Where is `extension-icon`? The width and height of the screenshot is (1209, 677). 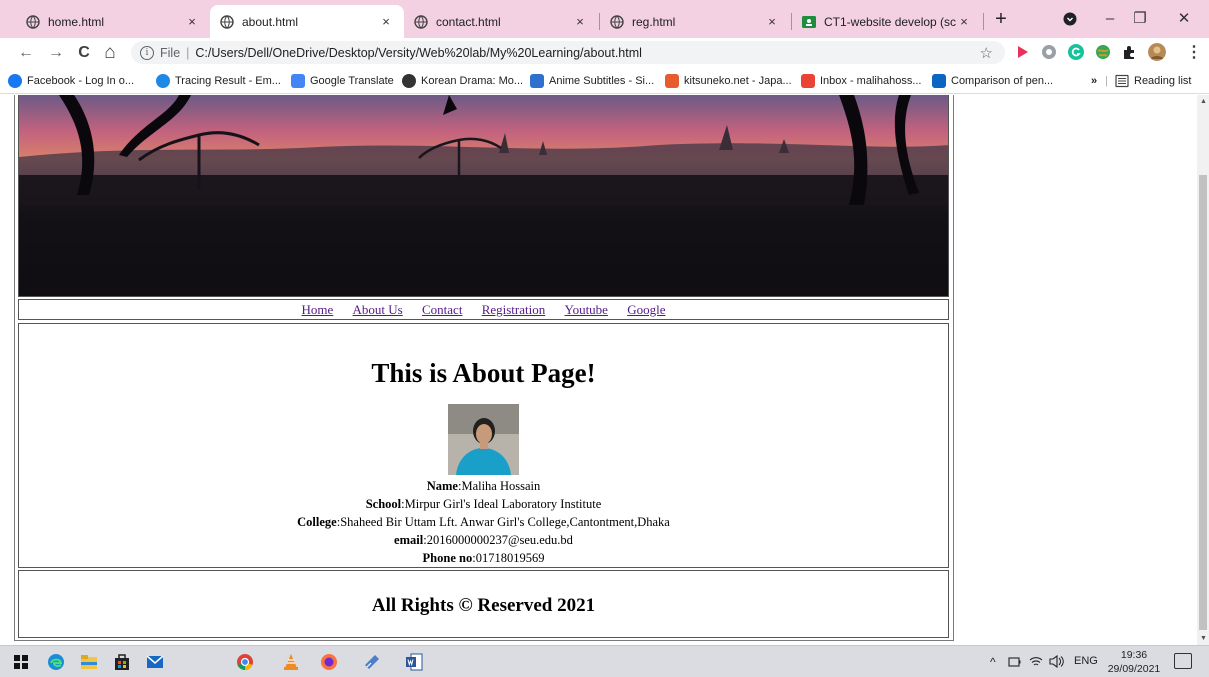
extension-icon is located at coordinates (1049, 52).